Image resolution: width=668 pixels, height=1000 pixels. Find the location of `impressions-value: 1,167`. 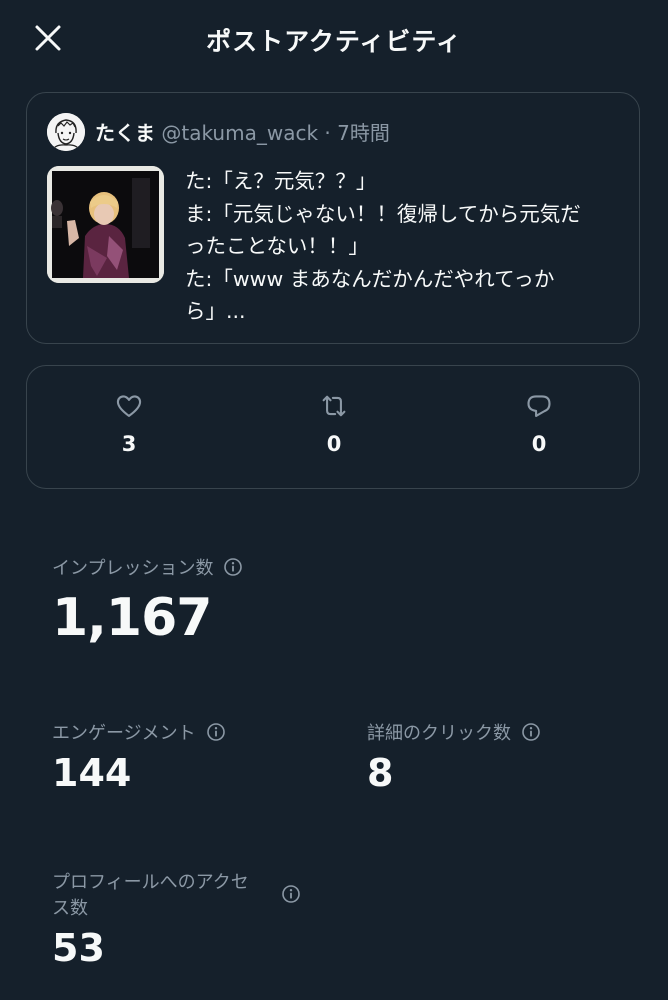

impressions-value: 1,167 is located at coordinates (132, 618).